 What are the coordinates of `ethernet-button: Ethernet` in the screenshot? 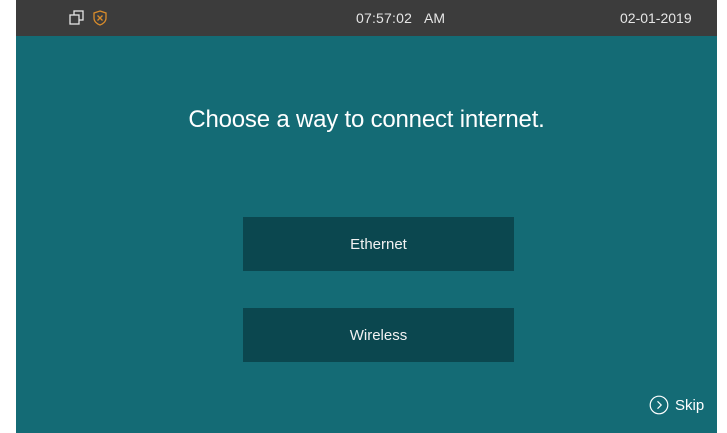 It's located at (378, 244).